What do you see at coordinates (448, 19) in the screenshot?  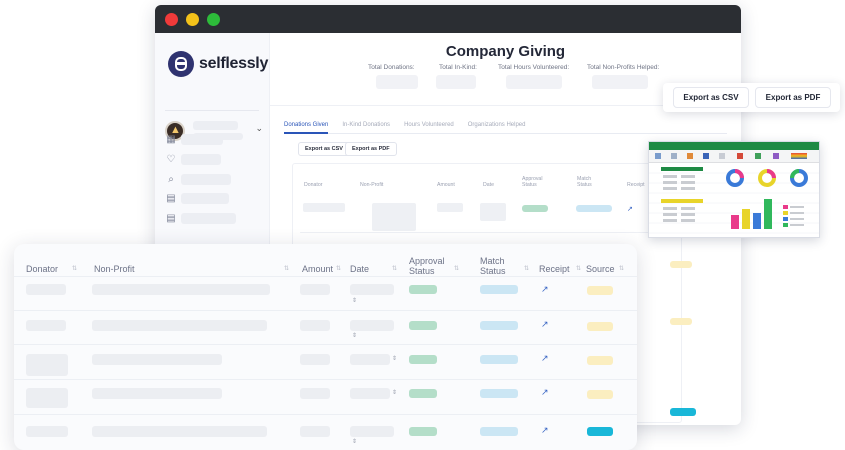 I see `title-bar` at bounding box center [448, 19].